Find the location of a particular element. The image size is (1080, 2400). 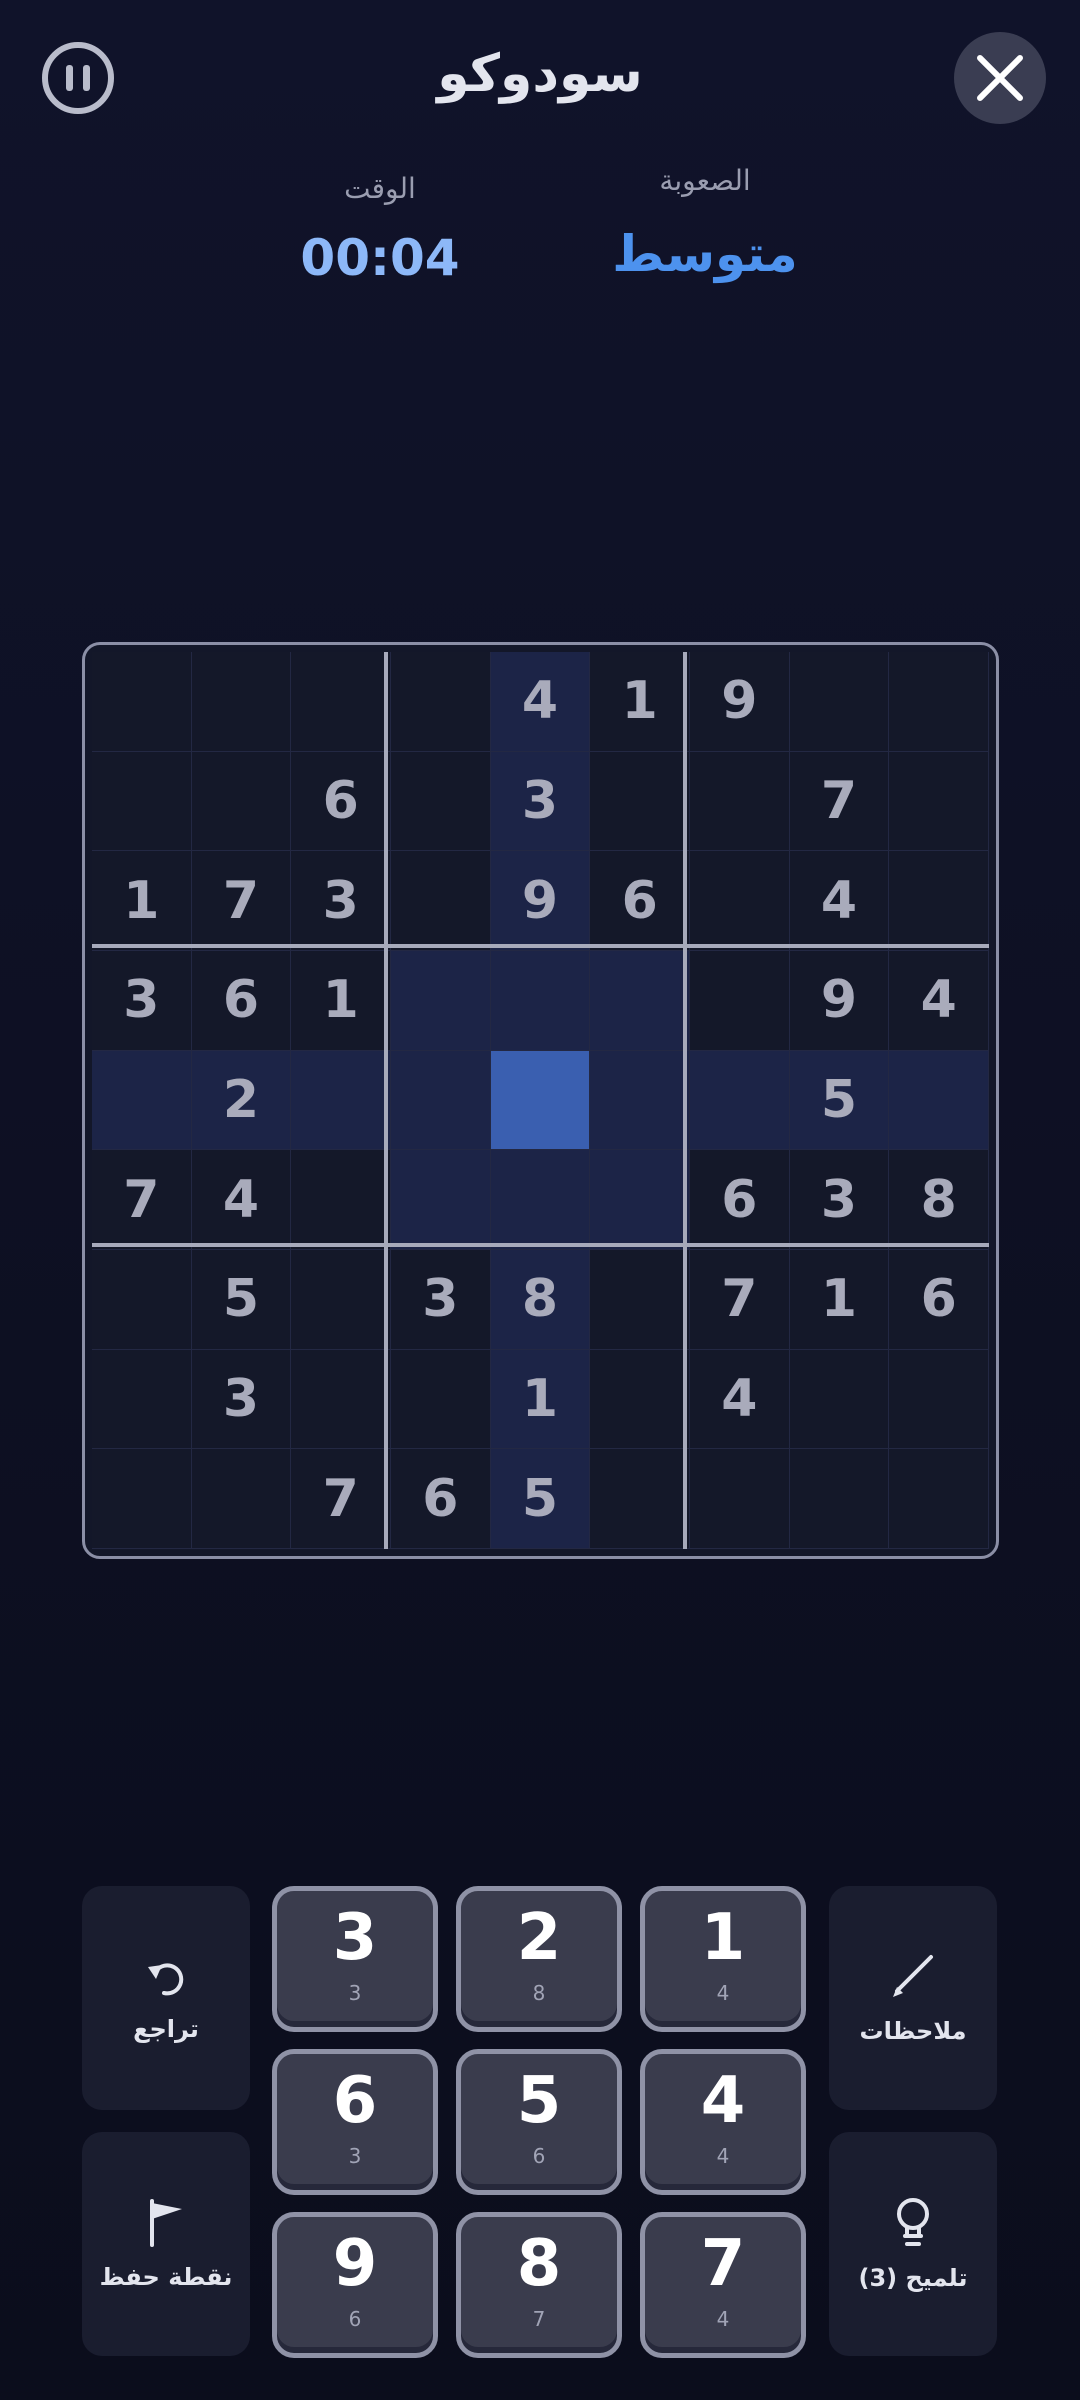

number-key: 74 is located at coordinates (723, 2285).